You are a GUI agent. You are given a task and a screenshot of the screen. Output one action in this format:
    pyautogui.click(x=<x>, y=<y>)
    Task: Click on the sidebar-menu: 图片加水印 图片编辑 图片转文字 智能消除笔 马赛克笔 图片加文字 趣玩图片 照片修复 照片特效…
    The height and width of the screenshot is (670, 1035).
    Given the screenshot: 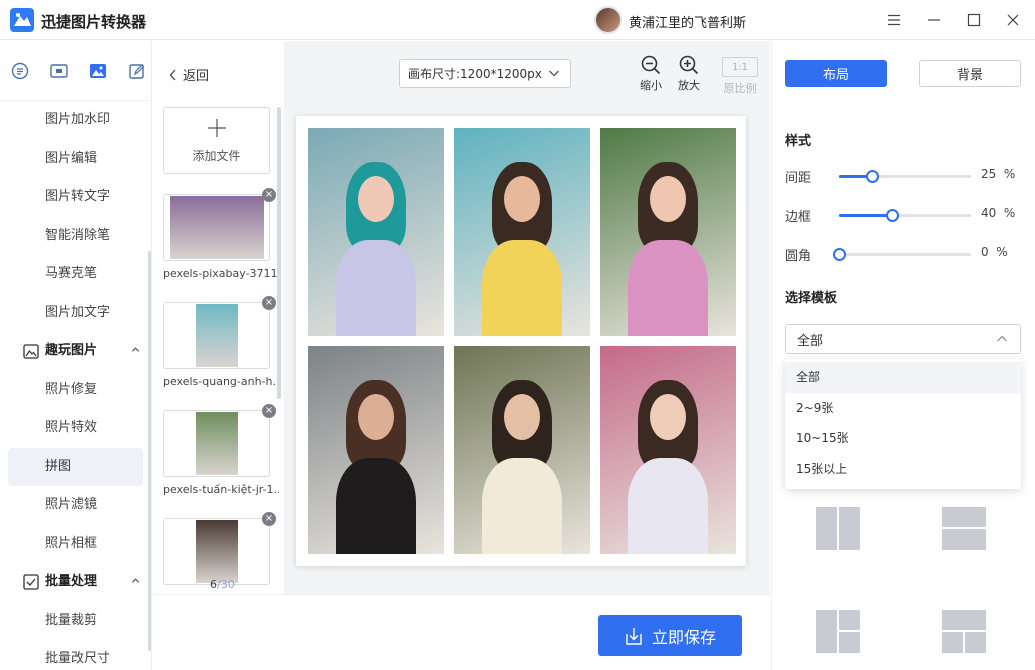 What is the action you would take?
    pyautogui.click(x=75, y=385)
    